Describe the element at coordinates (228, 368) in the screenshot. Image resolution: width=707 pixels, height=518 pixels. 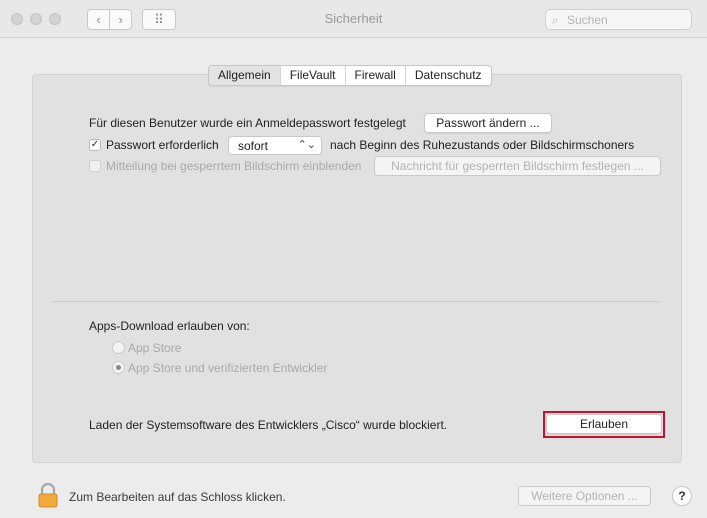
I see `radio-app-store-identified-label: App Store und verifizierten Entwickler` at that location.